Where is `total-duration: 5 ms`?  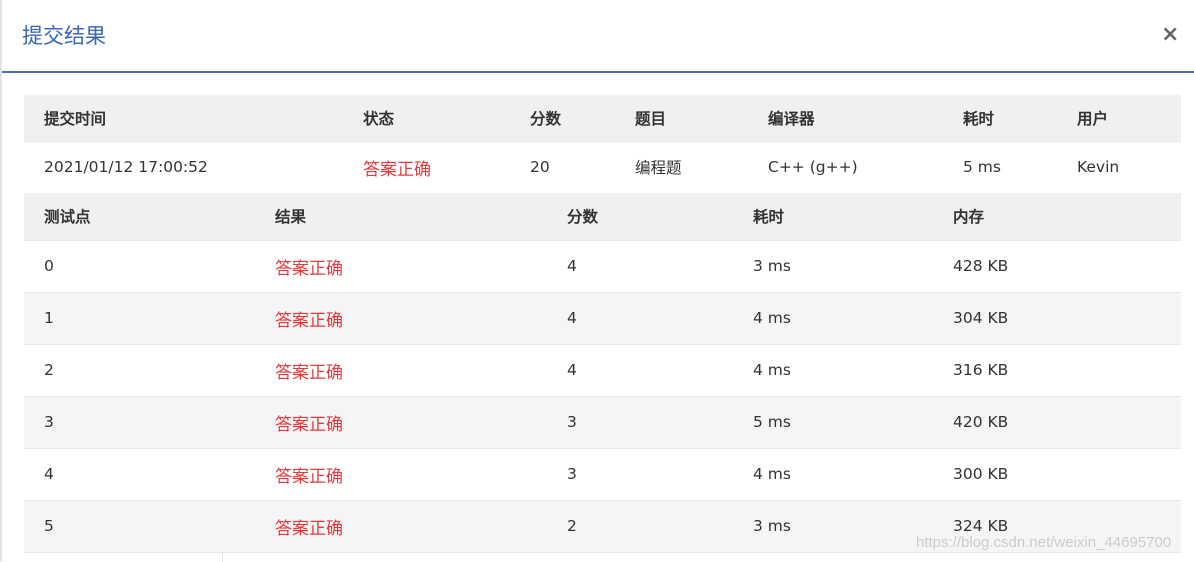 total-duration: 5 ms is located at coordinates (982, 167).